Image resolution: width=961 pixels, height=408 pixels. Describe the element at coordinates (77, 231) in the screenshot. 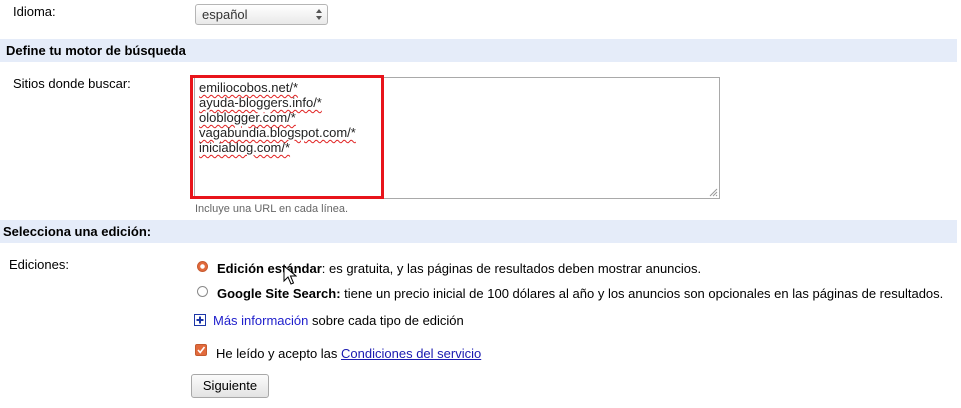

I see `edition-section-title: Selecciona una edición:` at that location.